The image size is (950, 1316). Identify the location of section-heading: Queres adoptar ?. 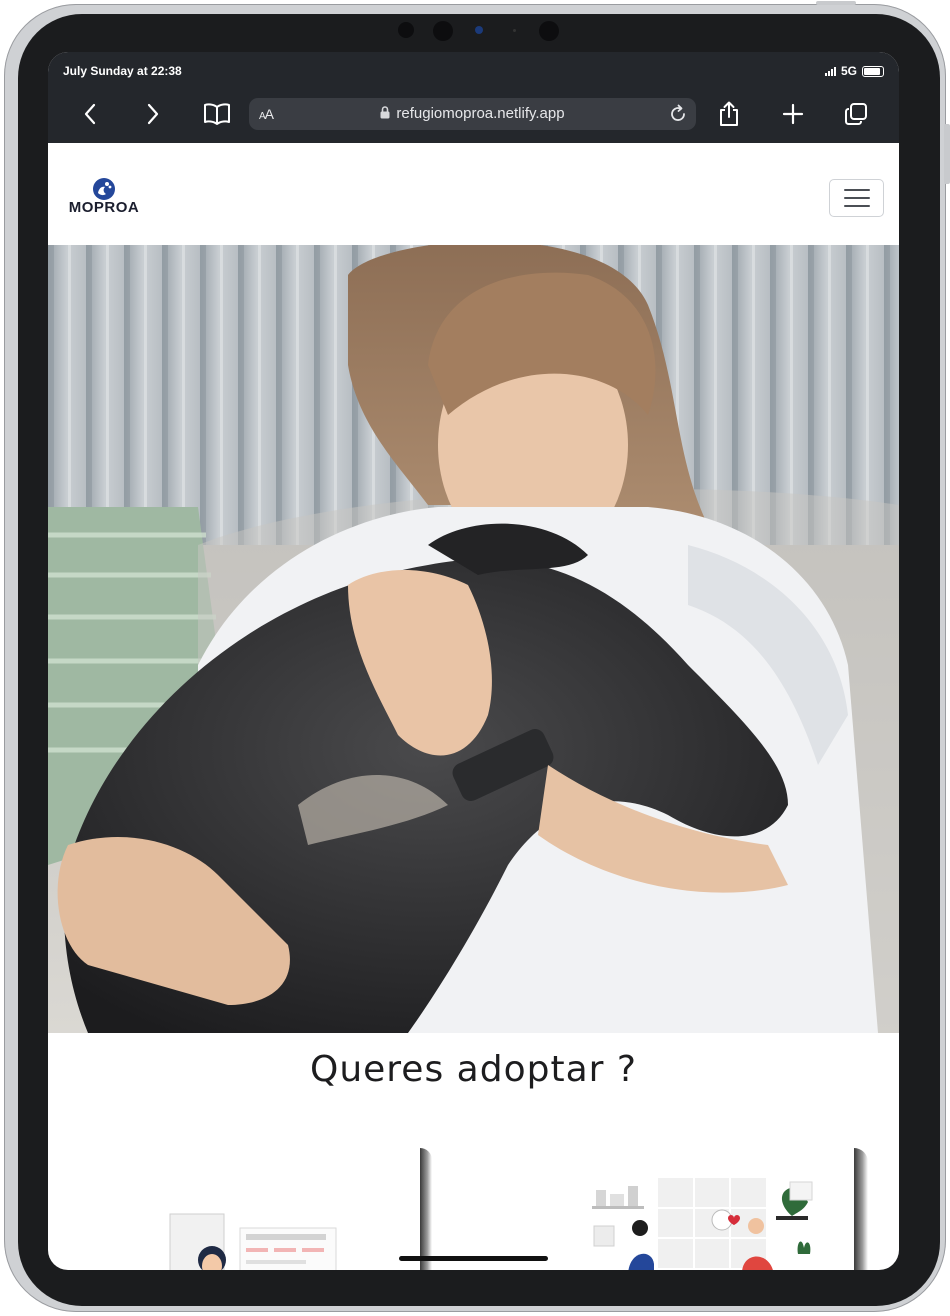
(473, 1069).